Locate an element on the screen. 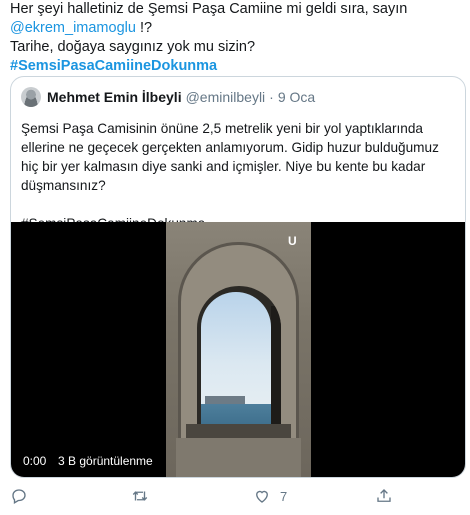  video-time: 0:00 is located at coordinates (35, 461).